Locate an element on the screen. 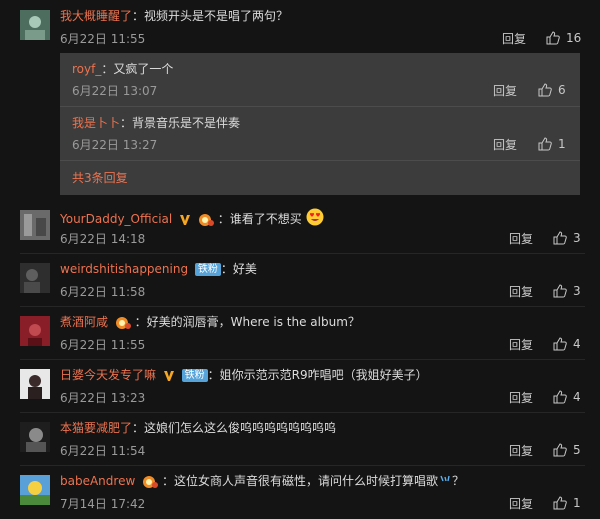  comment-text-end: ？ is located at coordinates (457, 481).